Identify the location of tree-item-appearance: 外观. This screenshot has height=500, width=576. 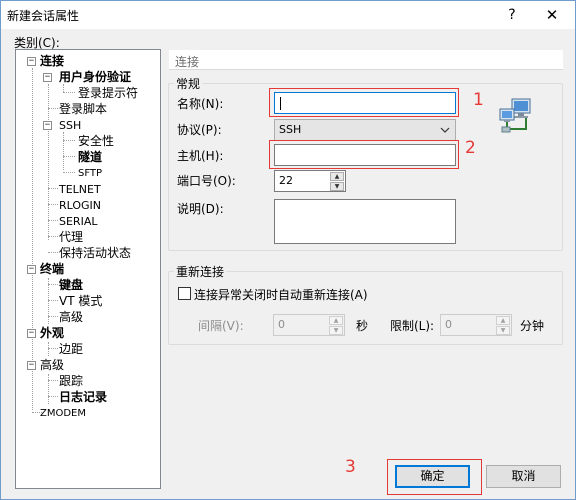
(52, 333).